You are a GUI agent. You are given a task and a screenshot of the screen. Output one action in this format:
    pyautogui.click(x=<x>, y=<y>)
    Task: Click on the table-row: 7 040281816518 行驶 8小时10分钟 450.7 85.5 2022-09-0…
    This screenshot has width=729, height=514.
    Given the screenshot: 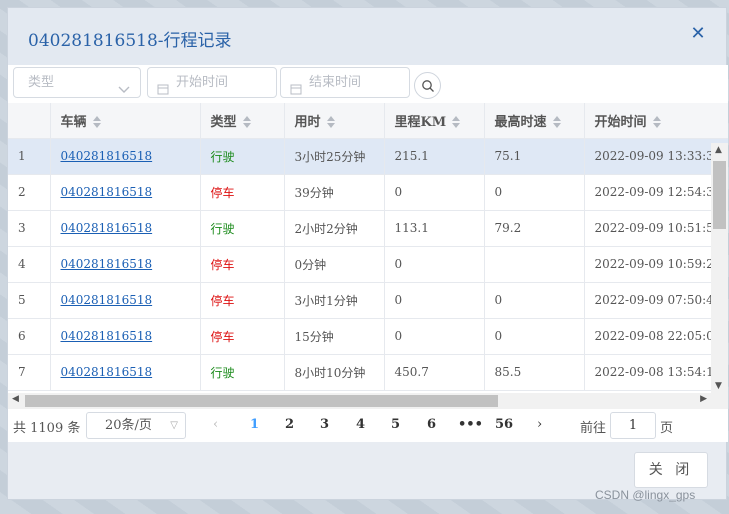 What is the action you would take?
    pyautogui.click(x=368, y=372)
    